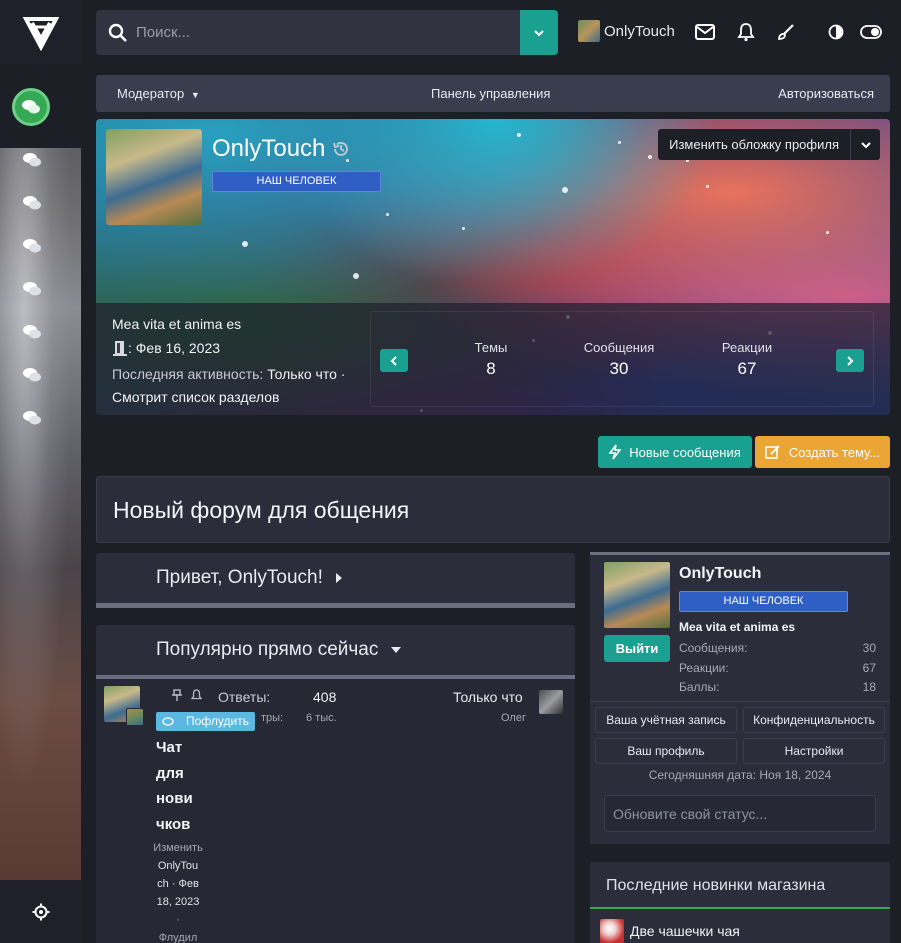  I want to click on change-cover-dropdown, so click(865, 144).